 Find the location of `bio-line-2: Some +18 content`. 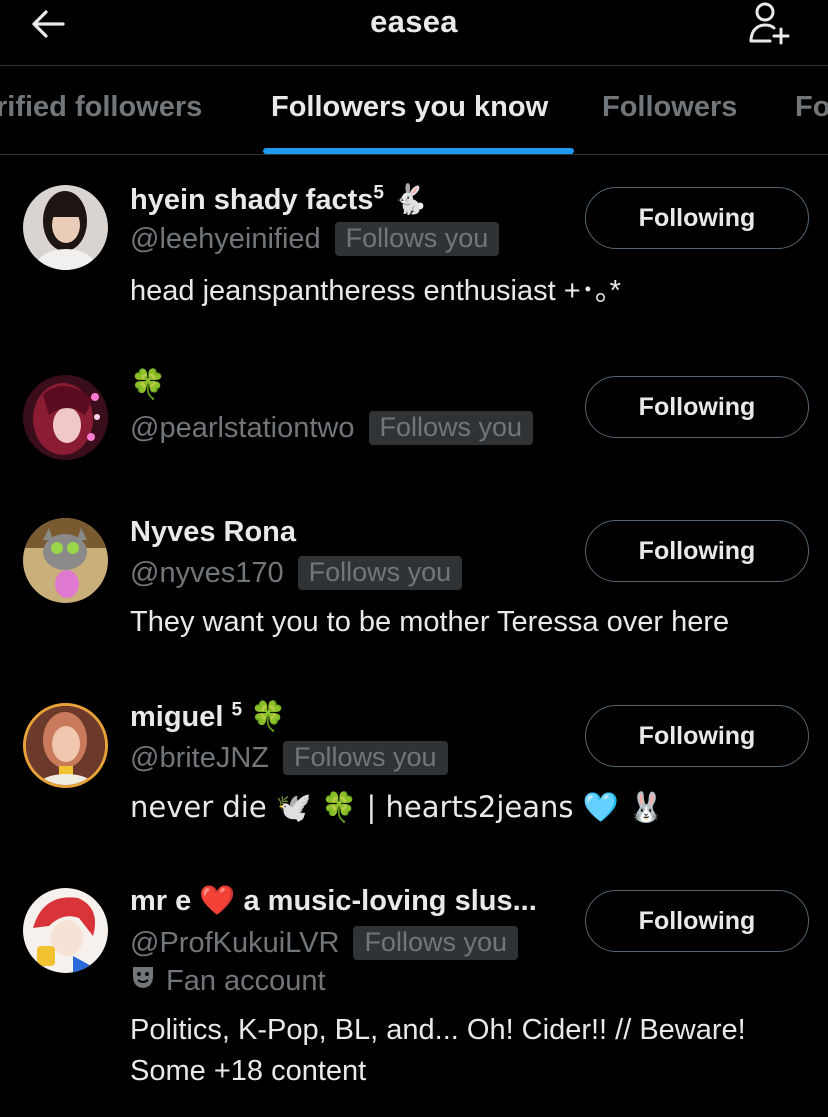

bio-line-2: Some +18 content is located at coordinates (248, 1071).